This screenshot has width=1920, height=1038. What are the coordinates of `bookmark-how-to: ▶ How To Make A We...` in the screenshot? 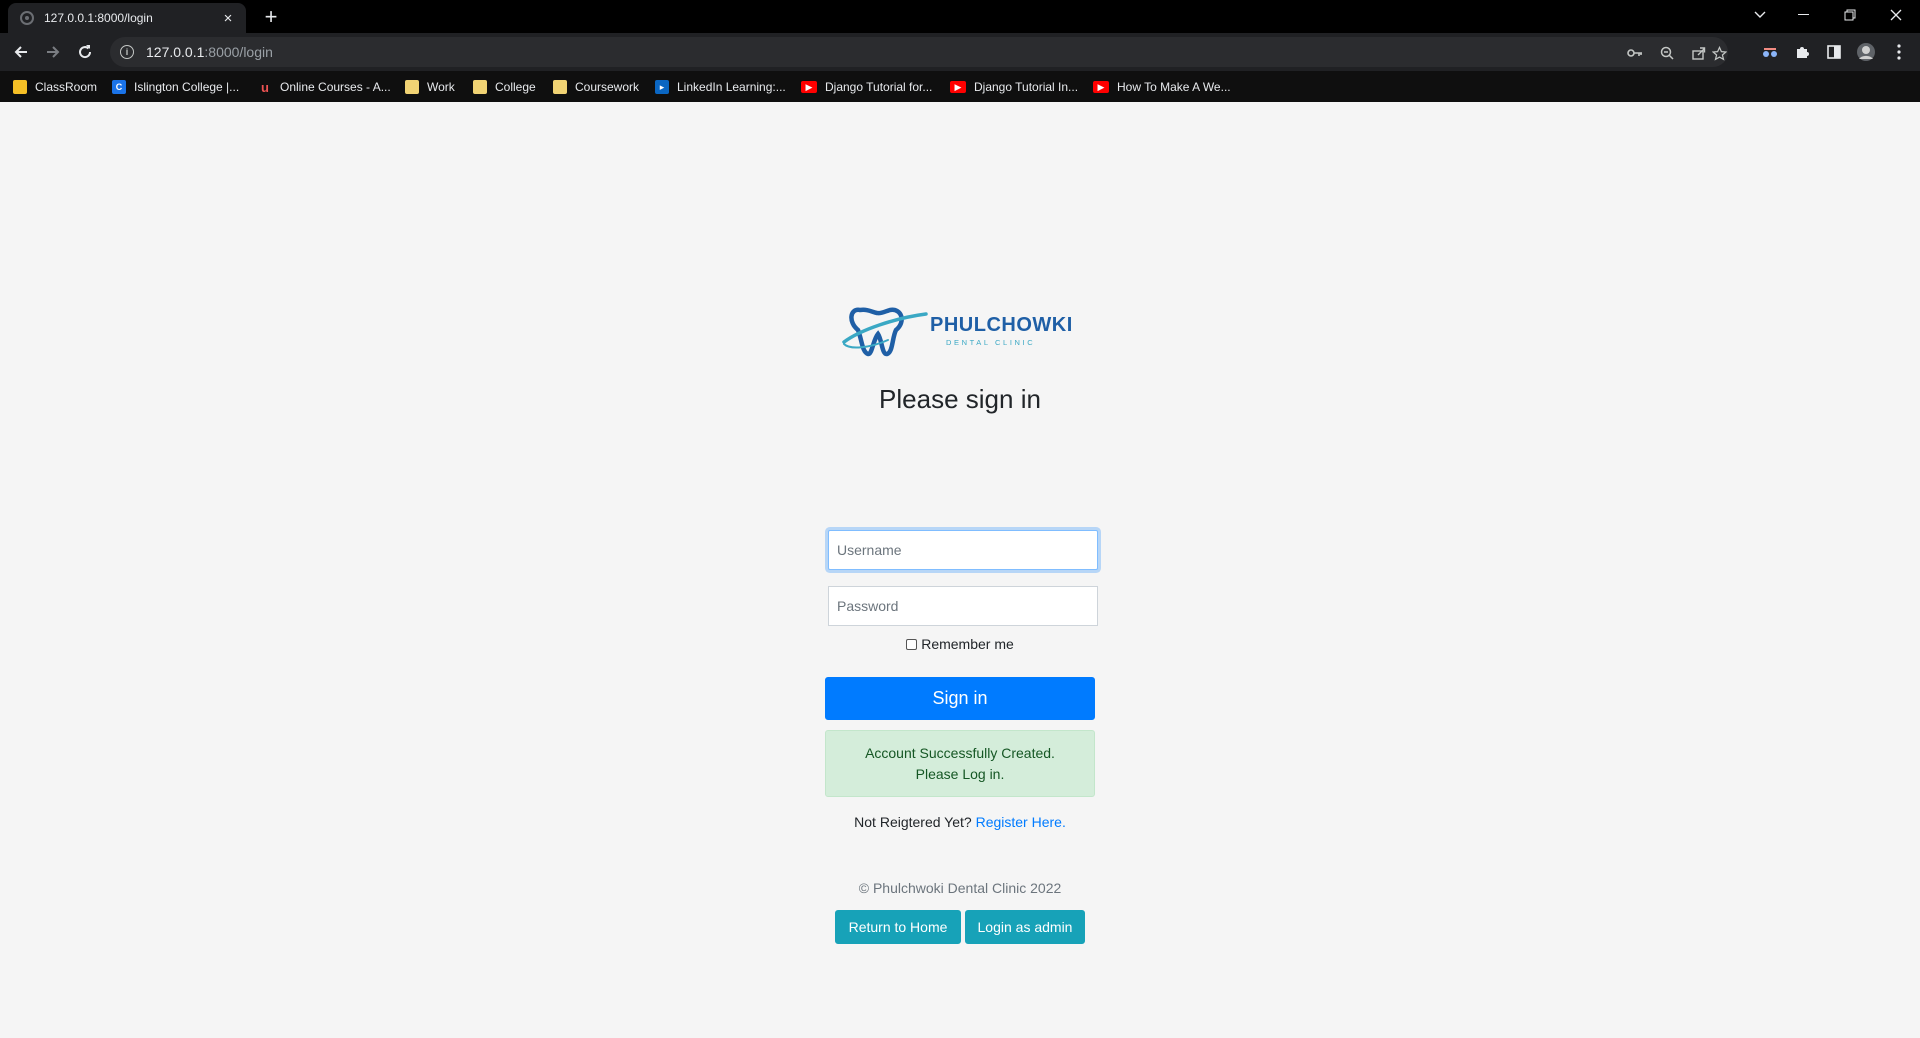 It's located at (1162, 87).